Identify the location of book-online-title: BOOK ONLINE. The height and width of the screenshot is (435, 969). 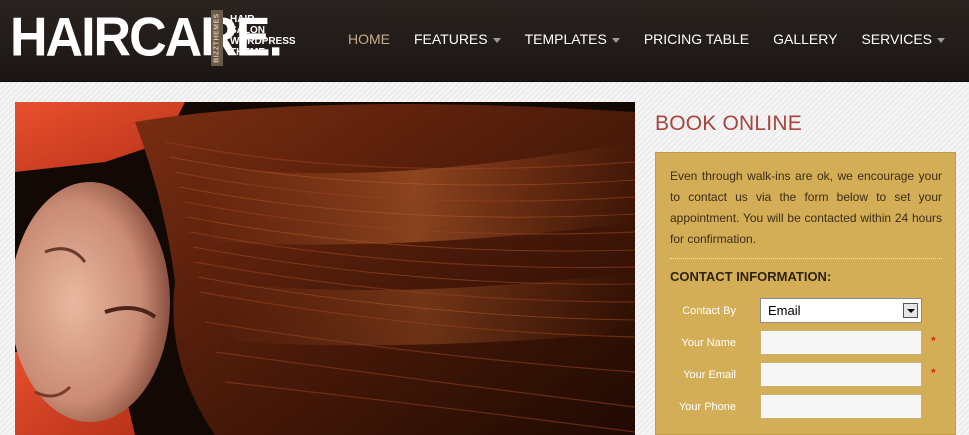
(728, 123).